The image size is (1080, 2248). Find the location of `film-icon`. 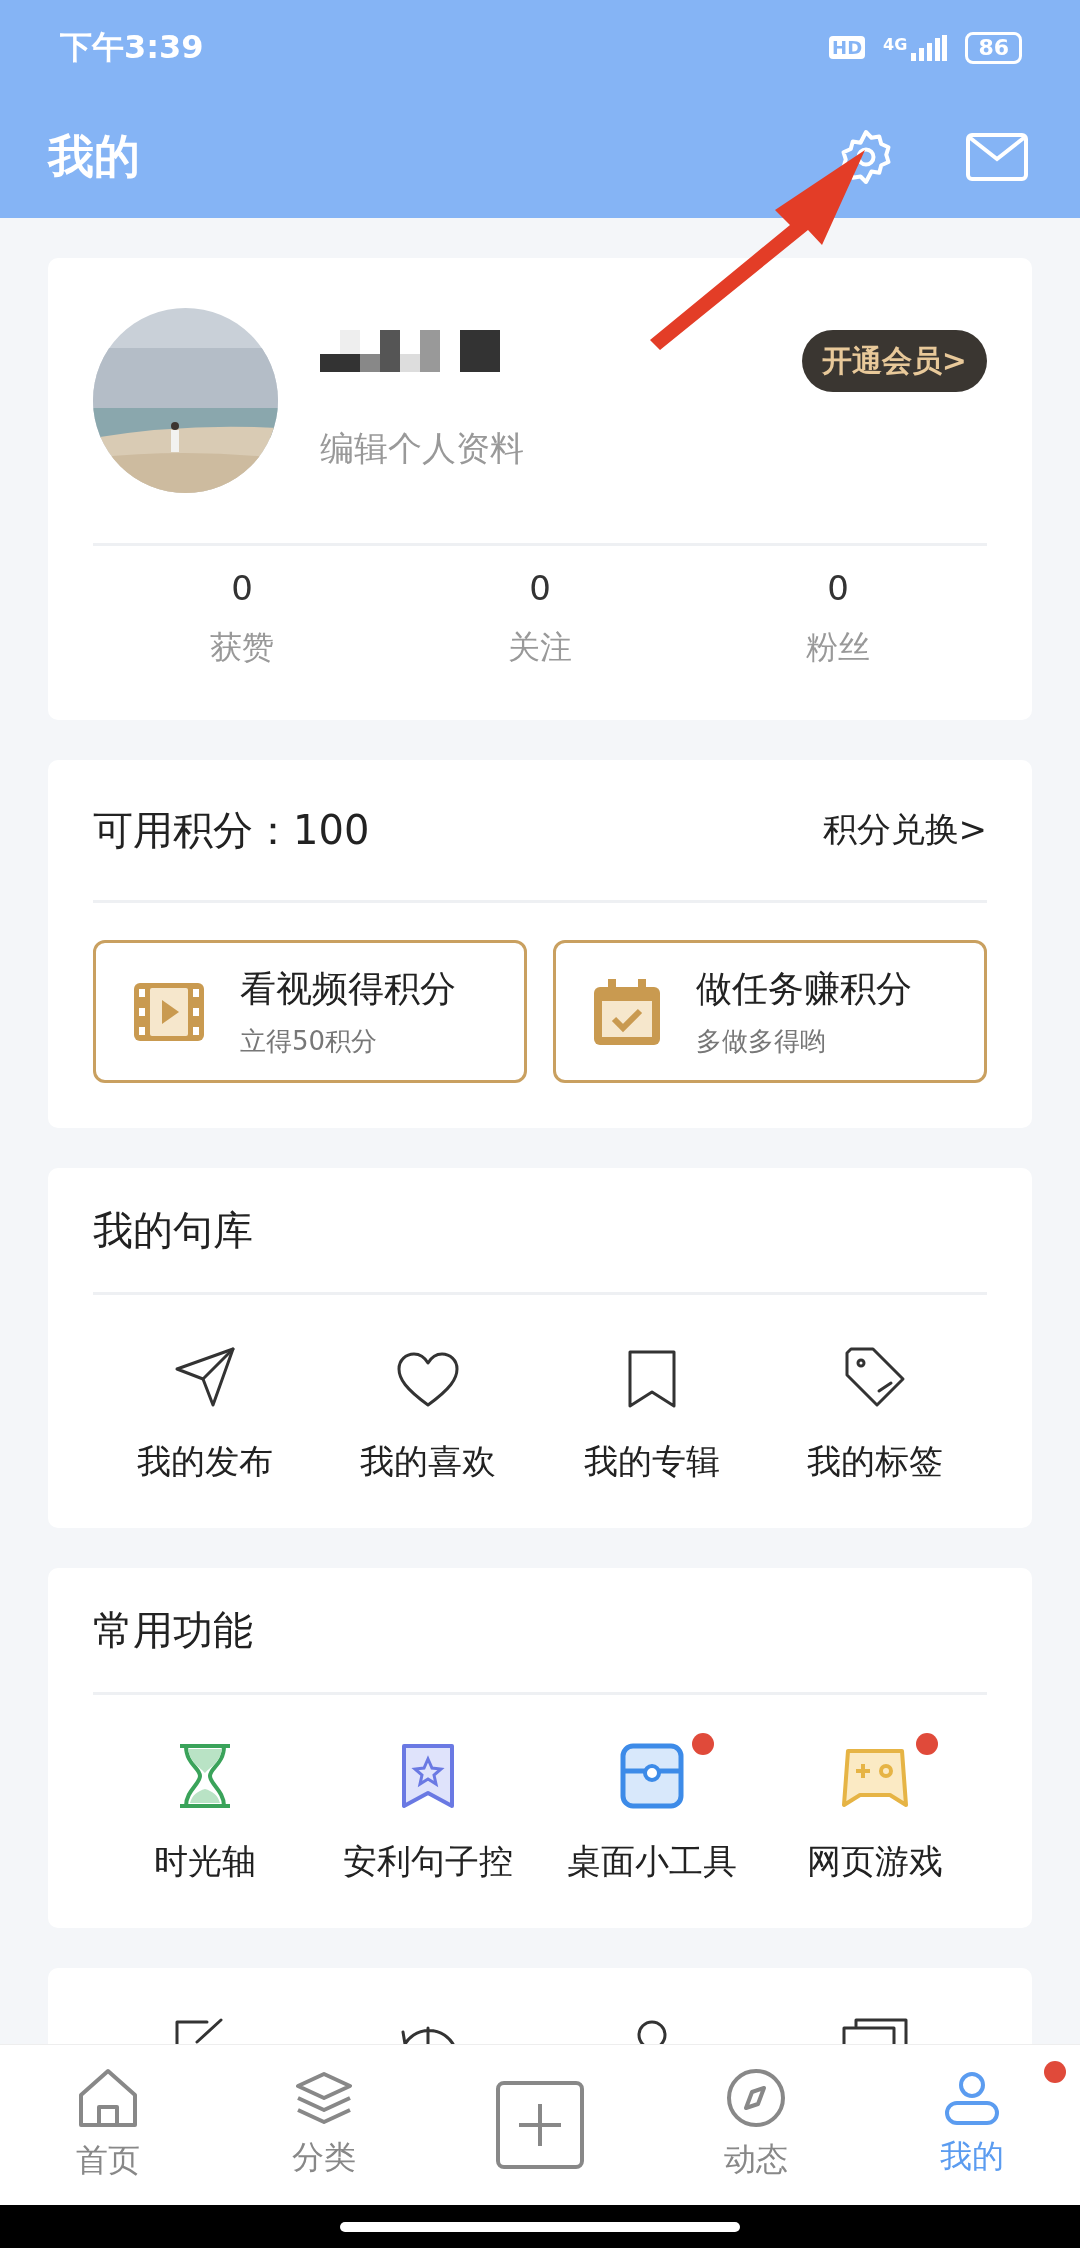

film-icon is located at coordinates (169, 1011).